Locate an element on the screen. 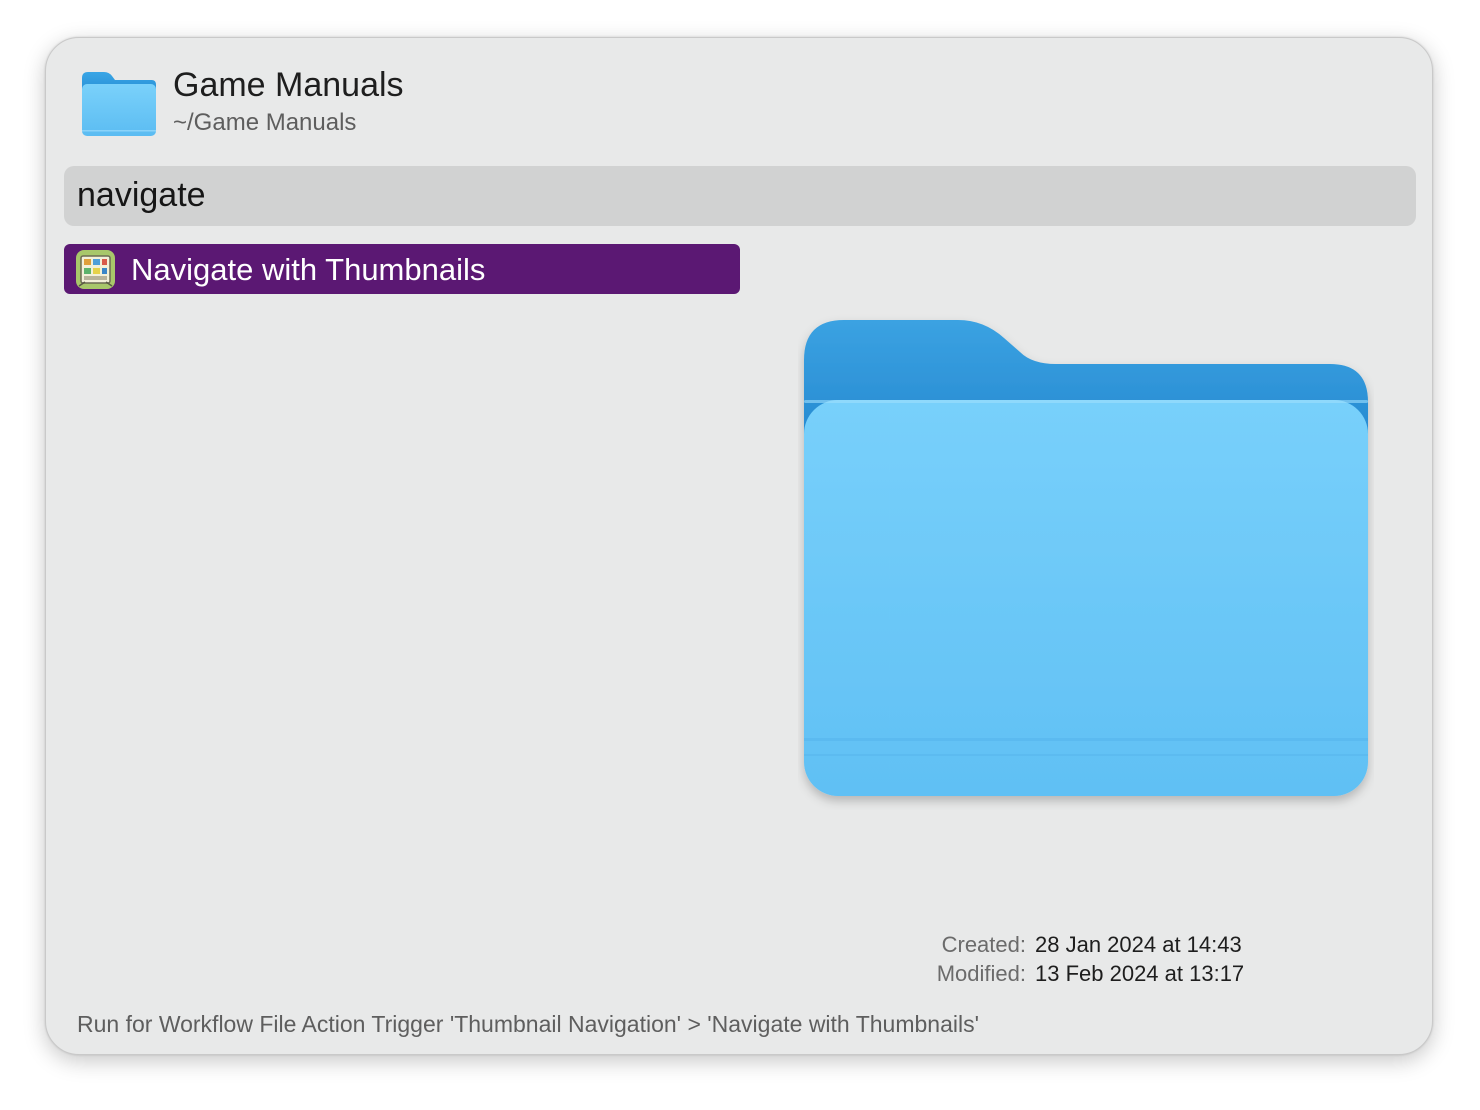 This screenshot has width=1480, height=1110. folder-path: ~/Game Manuals is located at coordinates (265, 122).